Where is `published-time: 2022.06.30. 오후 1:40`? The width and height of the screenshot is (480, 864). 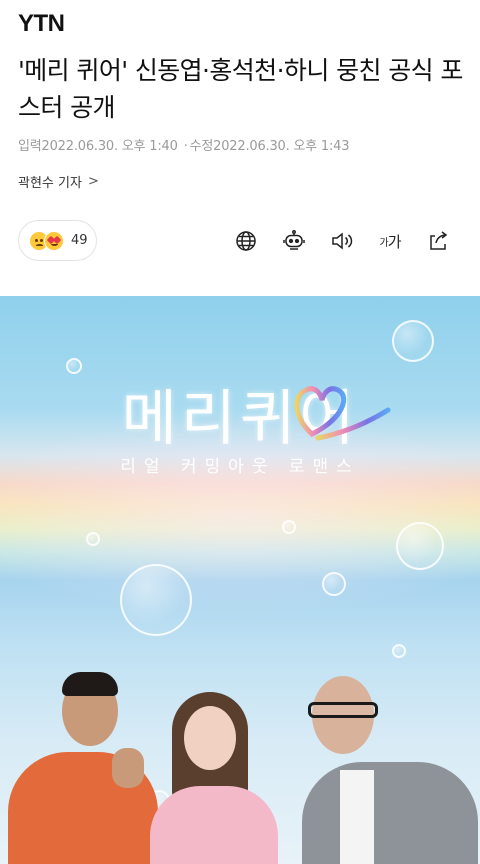 published-time: 2022.06.30. 오후 1:40 is located at coordinates (109, 146).